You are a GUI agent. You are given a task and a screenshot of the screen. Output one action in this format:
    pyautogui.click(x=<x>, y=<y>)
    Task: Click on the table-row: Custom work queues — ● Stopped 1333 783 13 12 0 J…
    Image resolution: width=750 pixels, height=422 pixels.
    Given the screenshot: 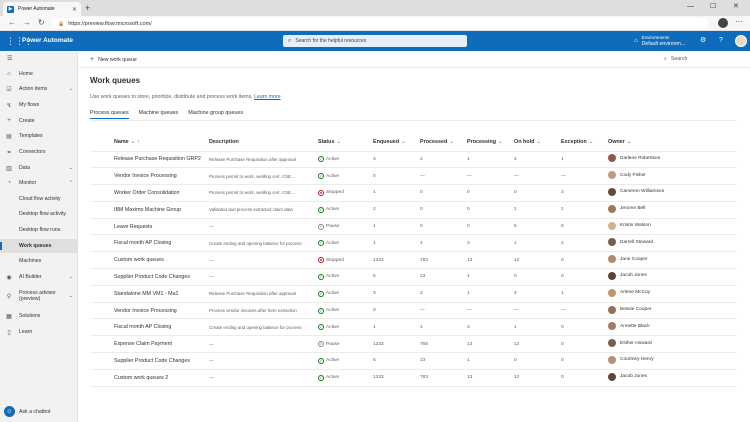 What is the action you would take?
    pyautogui.click(x=413, y=260)
    